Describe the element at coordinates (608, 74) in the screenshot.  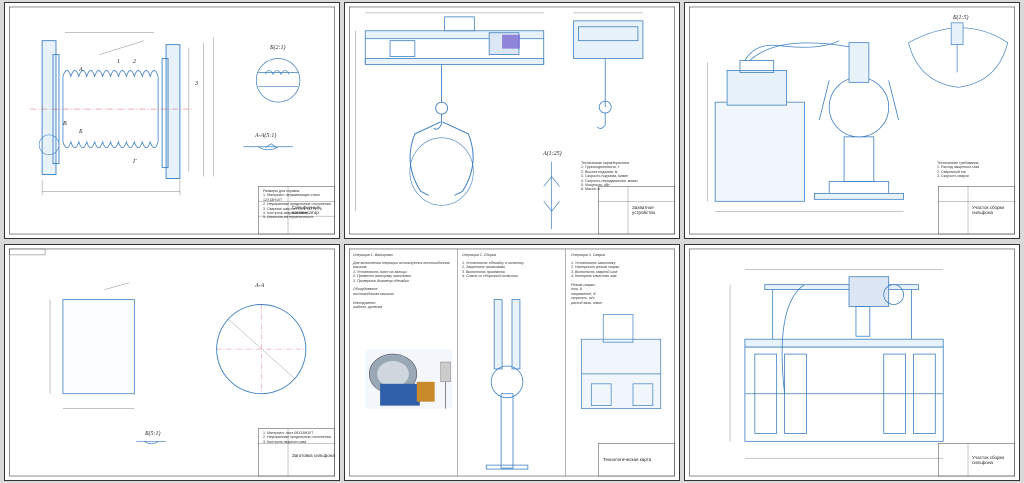
I see `side-view` at that location.